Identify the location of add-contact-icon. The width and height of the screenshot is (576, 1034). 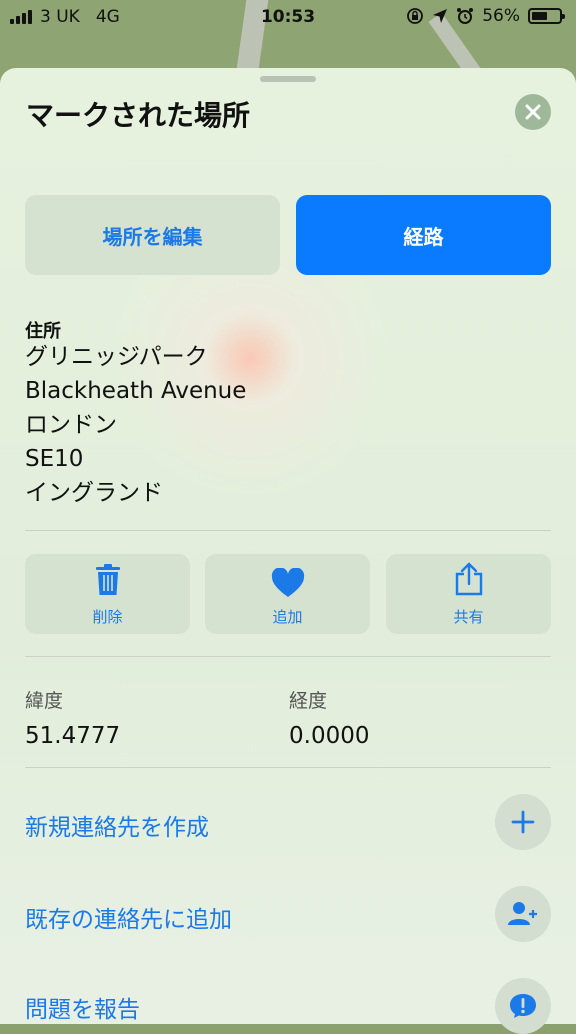
(522, 913).